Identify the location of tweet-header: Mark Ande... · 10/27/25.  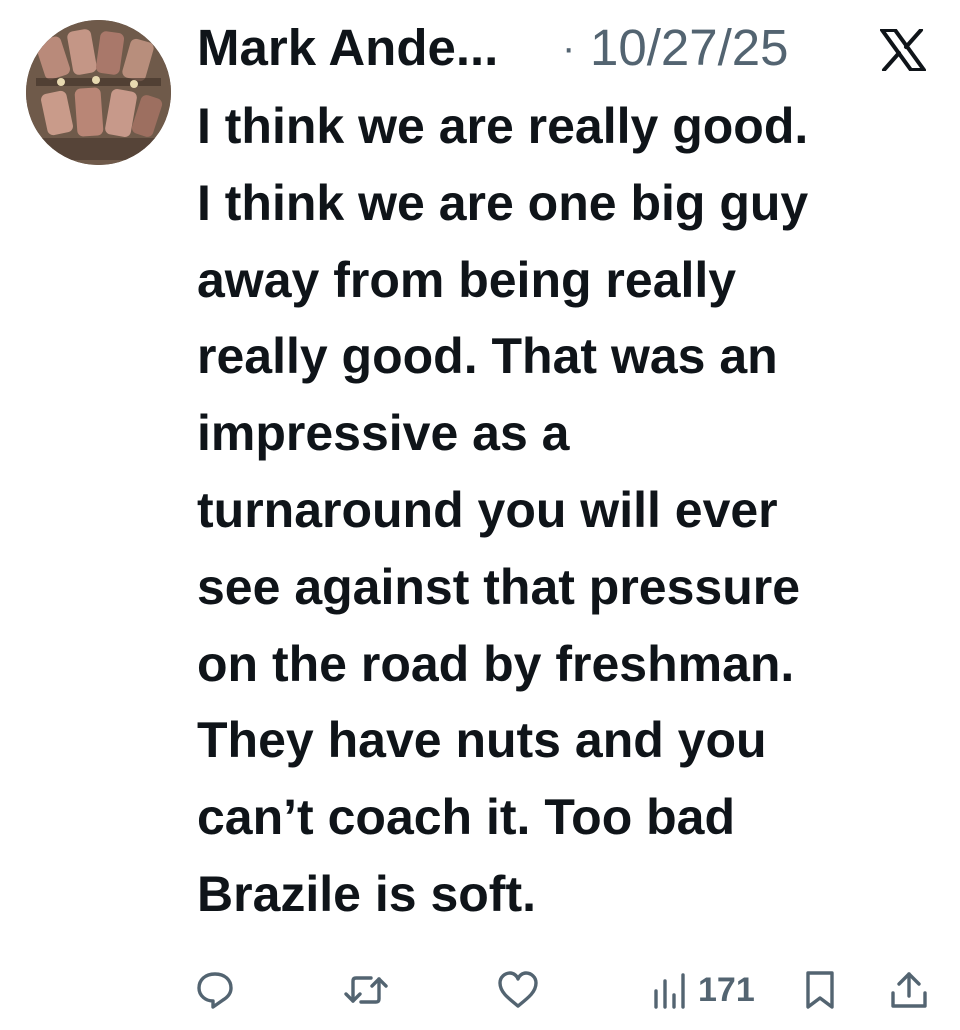
(567, 49).